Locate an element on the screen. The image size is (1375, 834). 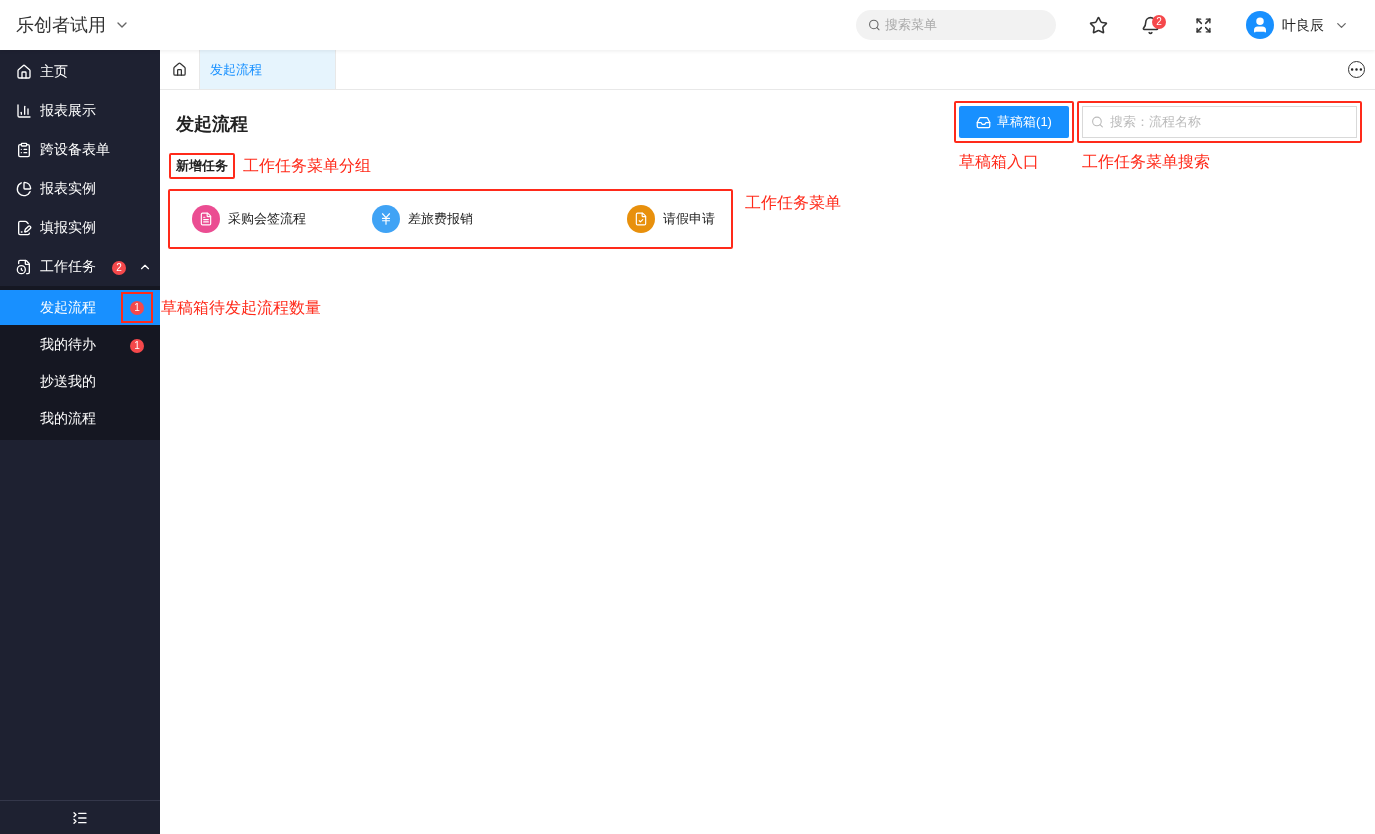
annotation-label: 工作任务菜单搜索 is located at coordinates (1146, 162).